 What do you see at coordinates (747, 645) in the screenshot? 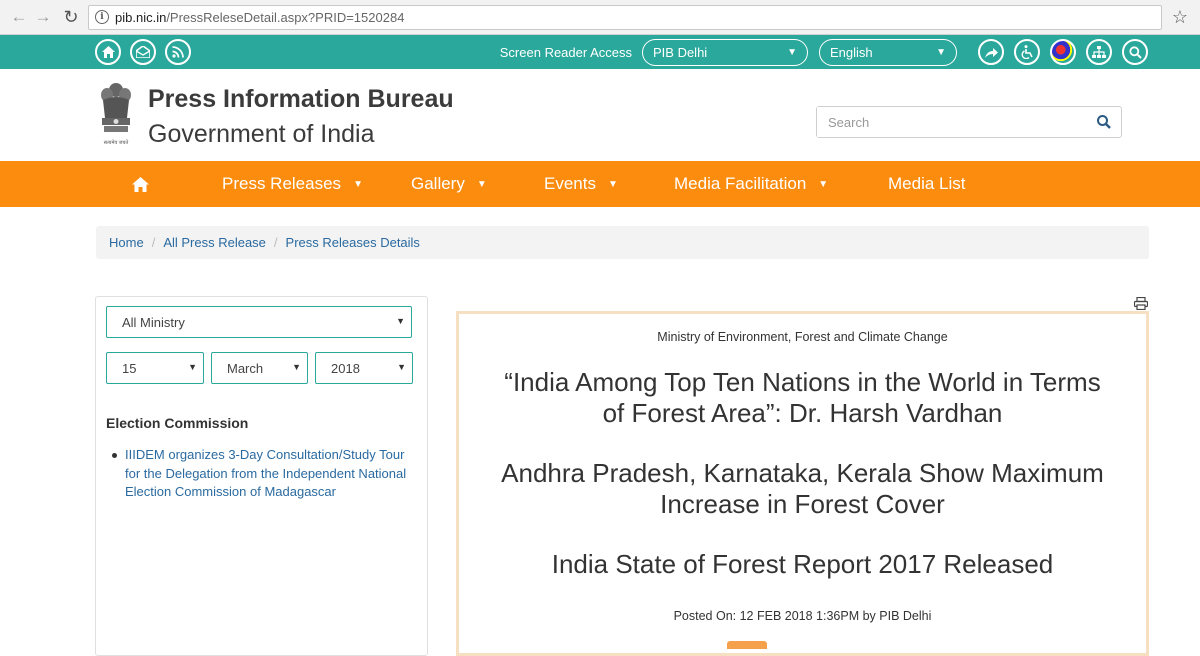
I see `scroll-tab` at bounding box center [747, 645].